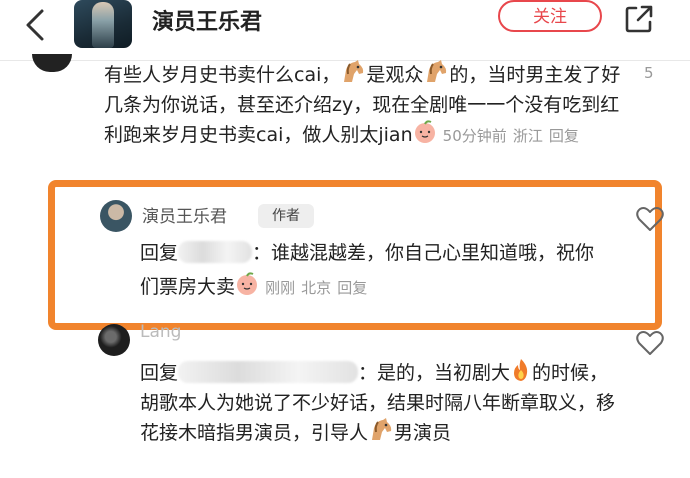 This screenshot has width=690, height=478. I want to click on comment-time: 刚刚, so click(280, 288).